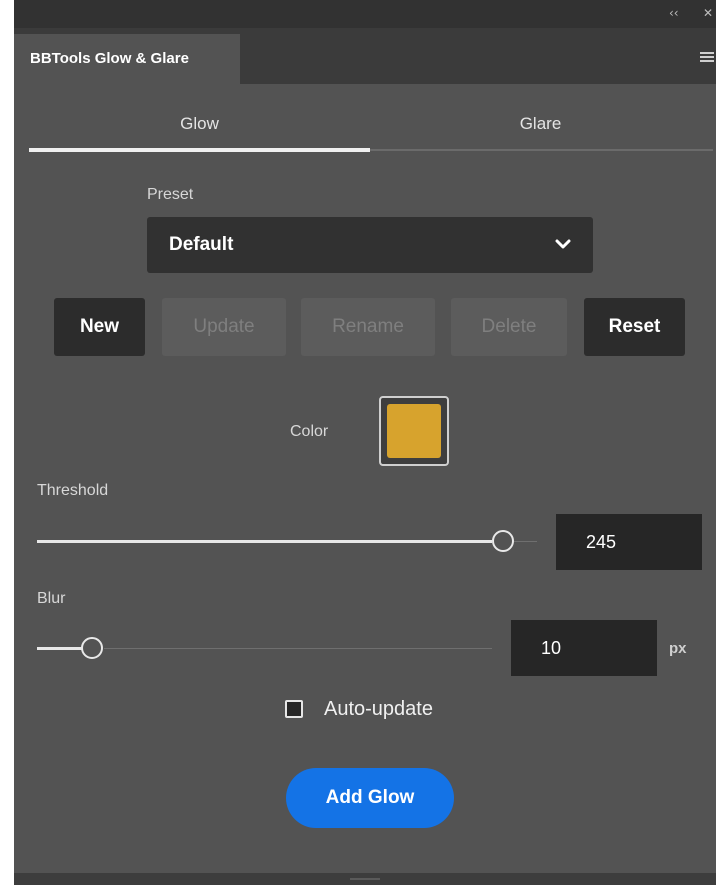 The image size is (716, 885). Describe the element at coordinates (584, 648) in the screenshot. I see `blur-value-input` at that location.